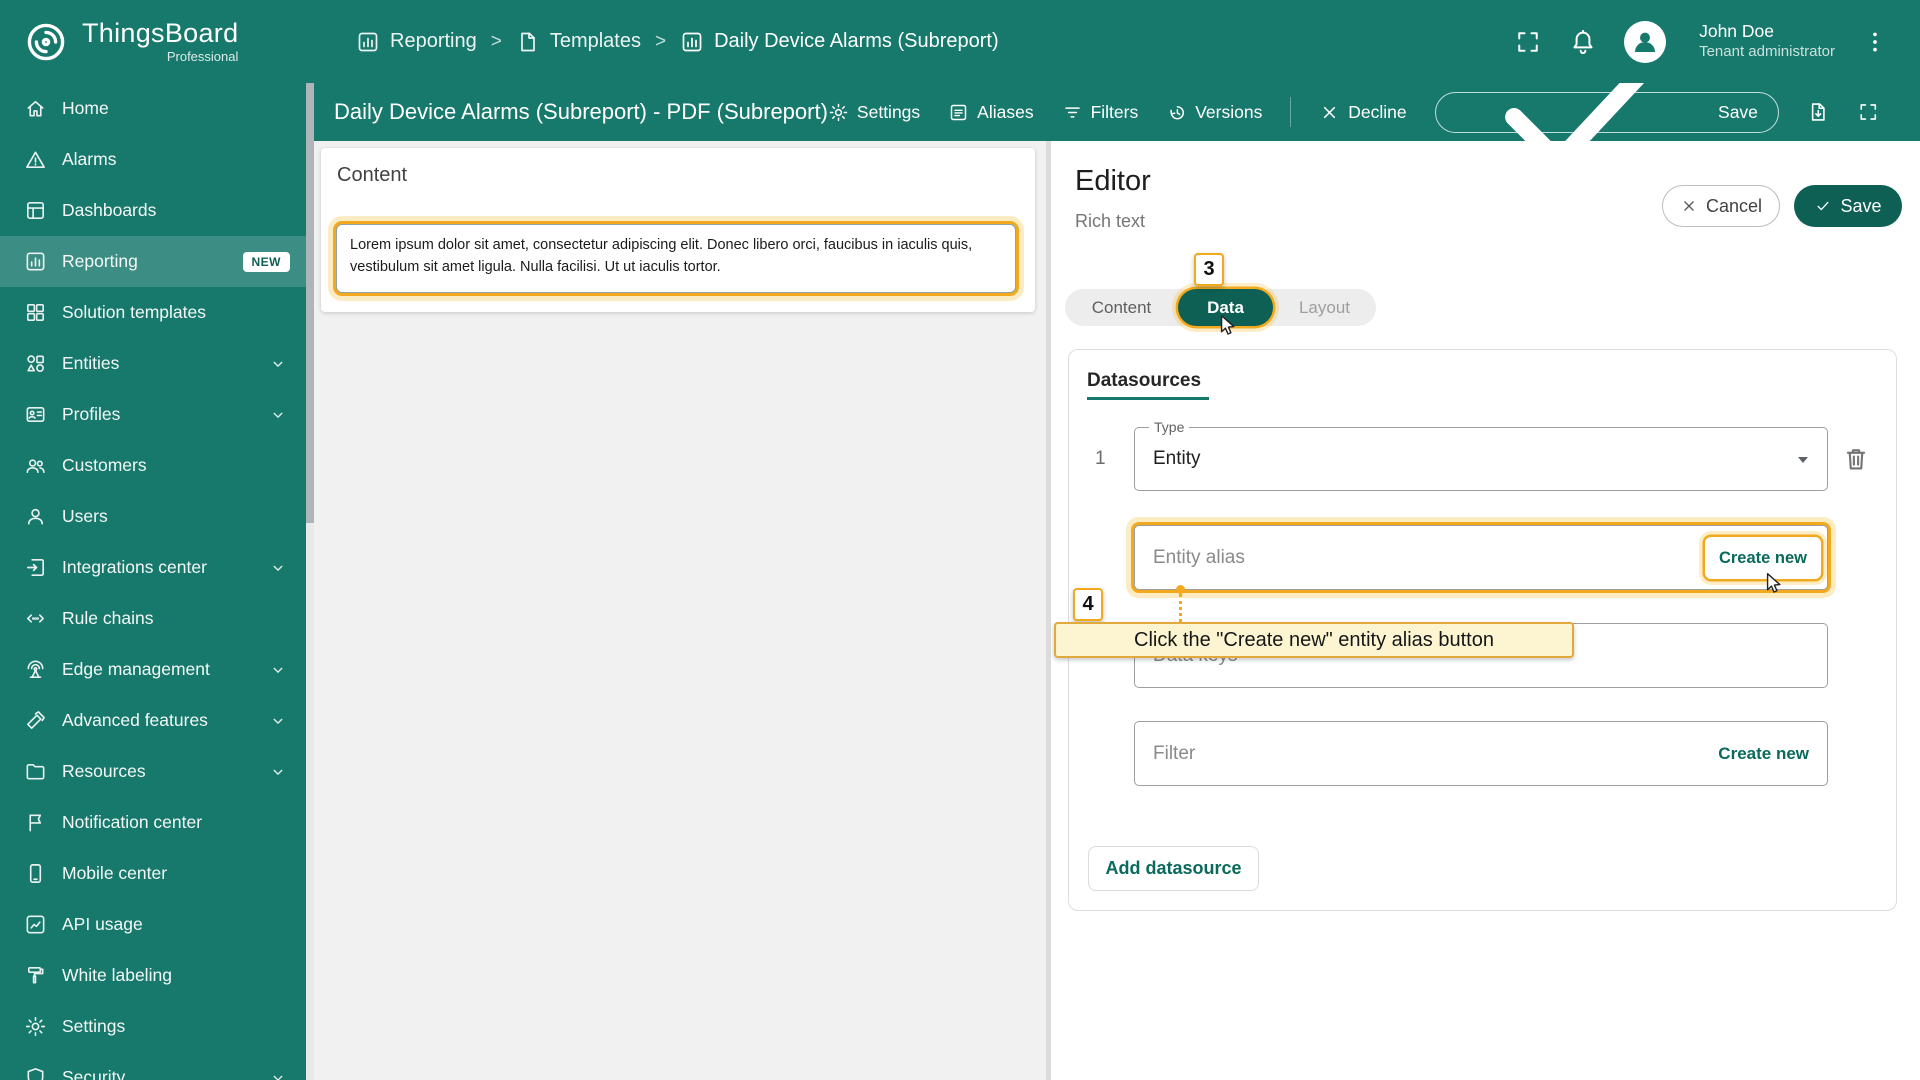  Describe the element at coordinates (157, 618) in the screenshot. I see `sidebar-item-rule-chains: Rule chains` at that location.